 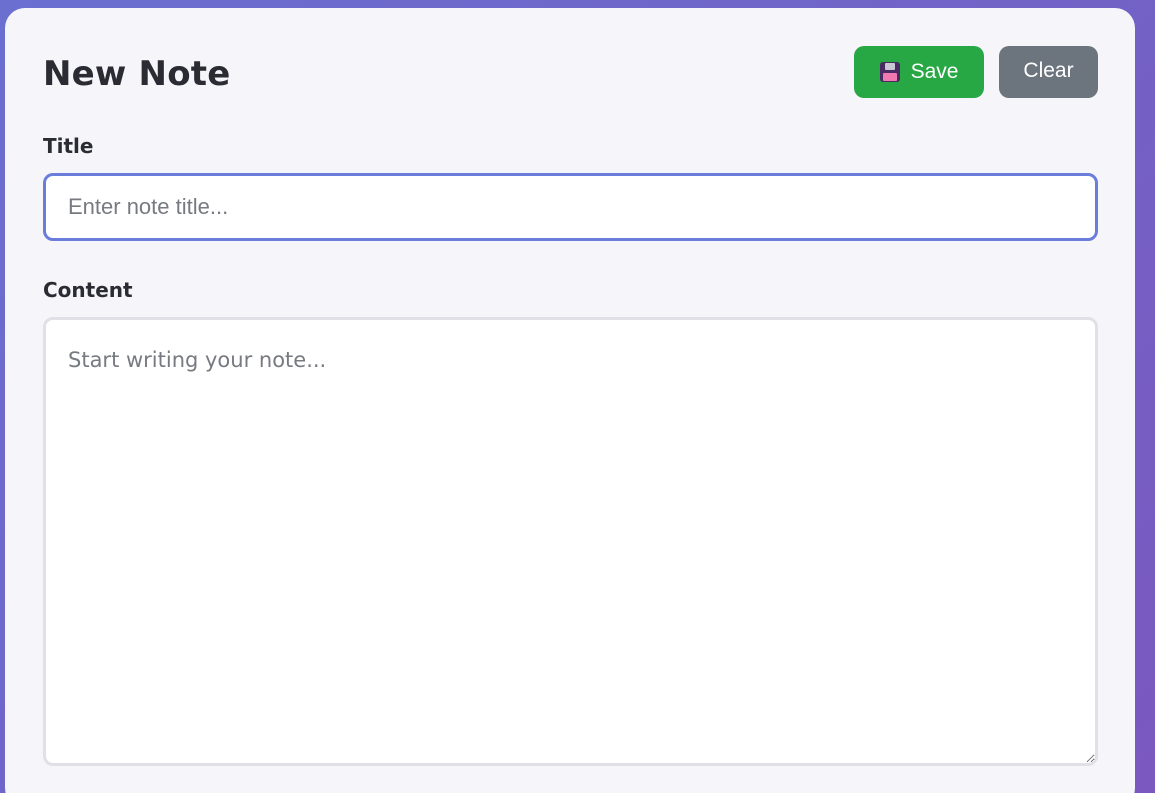 I want to click on save-button: Save, so click(x=919, y=72).